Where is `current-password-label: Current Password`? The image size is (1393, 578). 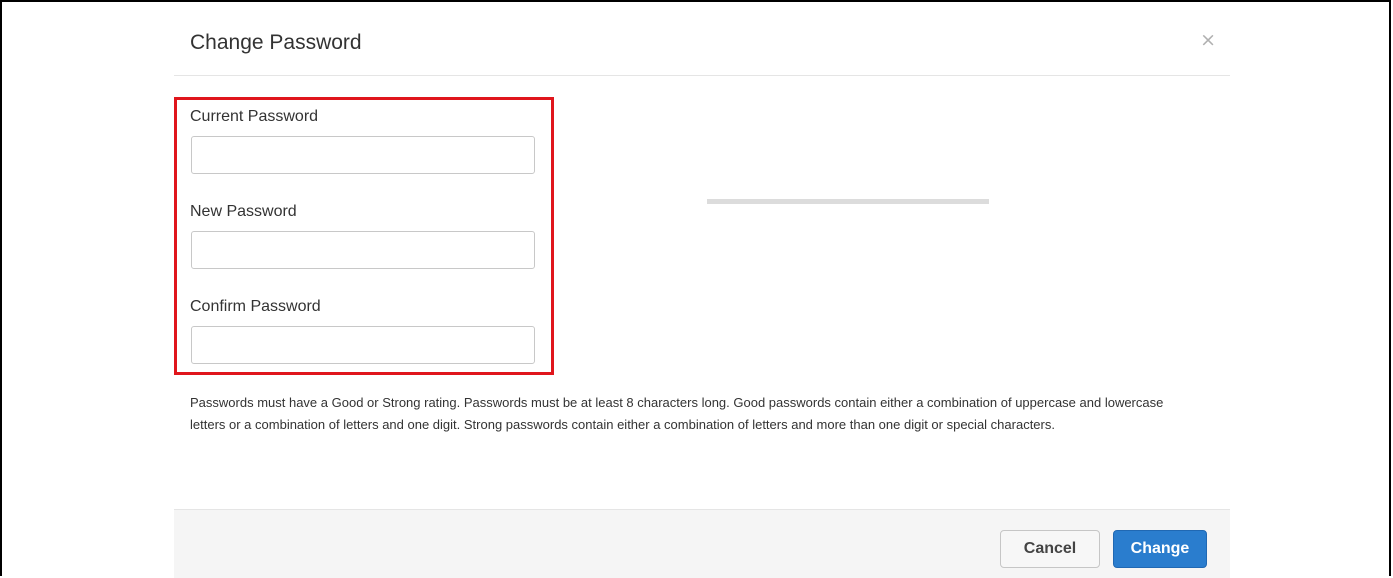 current-password-label: Current Password is located at coordinates (254, 116).